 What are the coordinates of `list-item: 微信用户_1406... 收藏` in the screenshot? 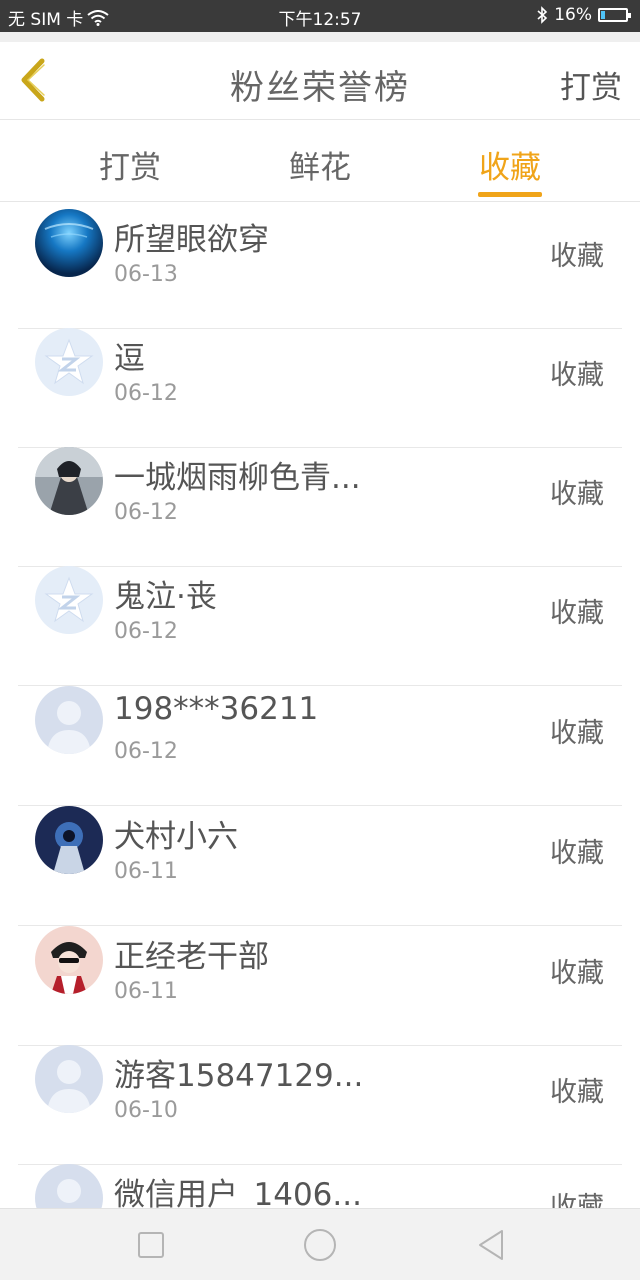 It's located at (320, 1186).